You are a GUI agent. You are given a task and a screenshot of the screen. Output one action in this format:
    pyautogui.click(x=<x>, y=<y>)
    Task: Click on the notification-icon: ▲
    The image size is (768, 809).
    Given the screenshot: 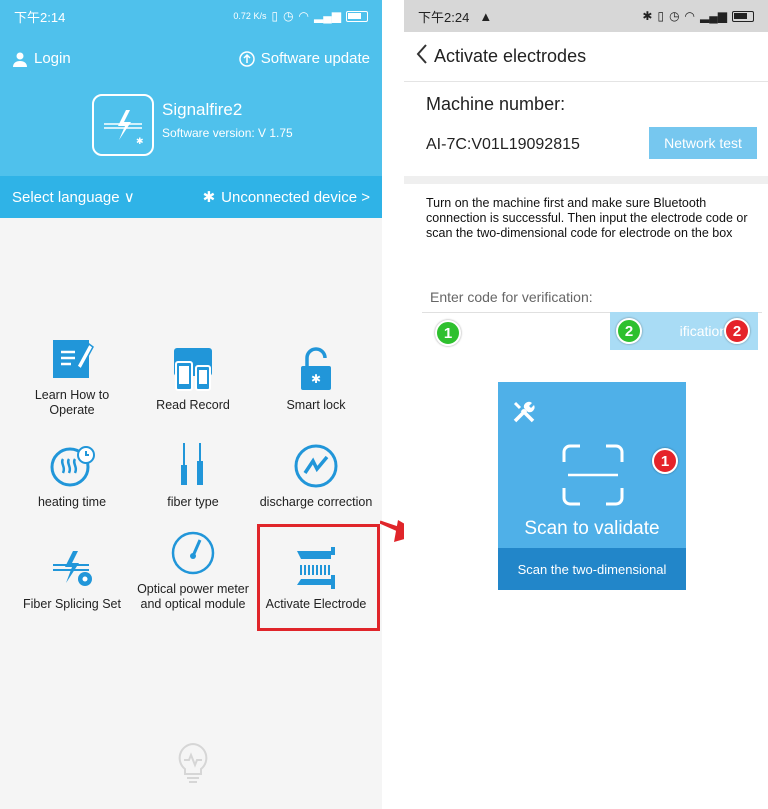 What is the action you would take?
    pyautogui.click(x=486, y=16)
    